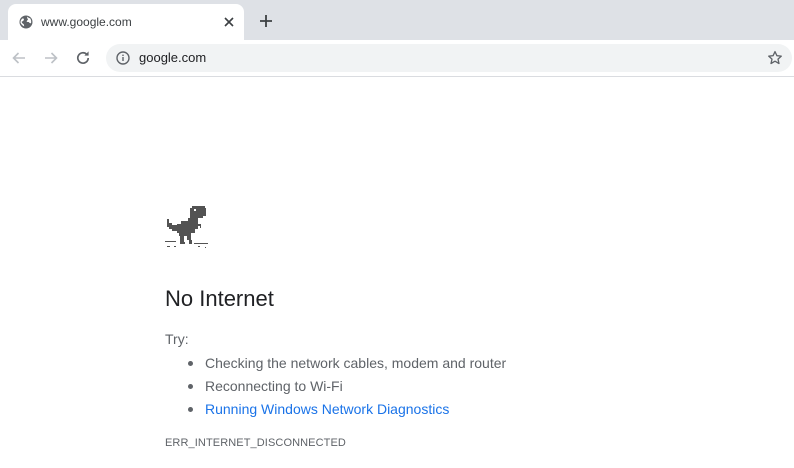 The height and width of the screenshot is (468, 794). What do you see at coordinates (397, 20) in the screenshot?
I see `tab-strip: www.google.com` at bounding box center [397, 20].